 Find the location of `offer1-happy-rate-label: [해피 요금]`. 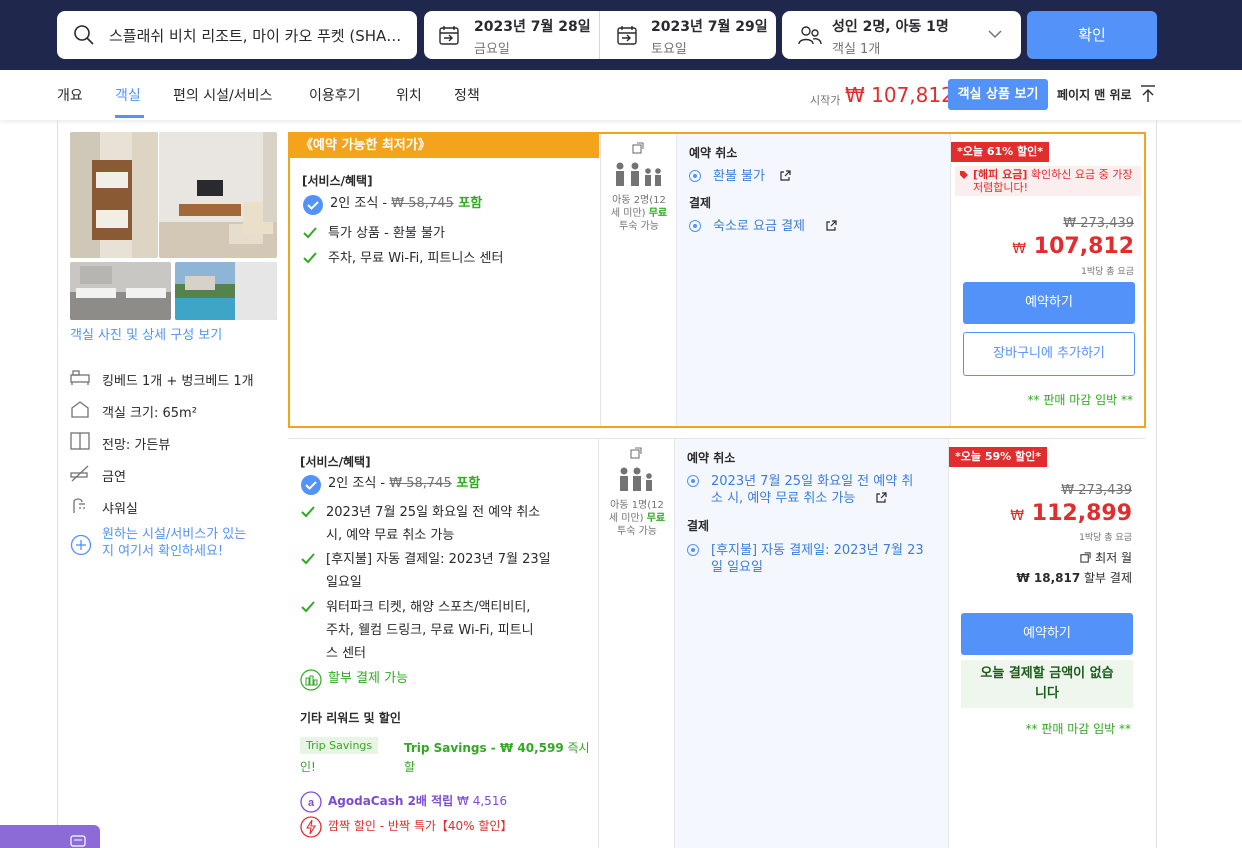

offer1-happy-rate-label: [해피 요금] is located at coordinates (1000, 174).